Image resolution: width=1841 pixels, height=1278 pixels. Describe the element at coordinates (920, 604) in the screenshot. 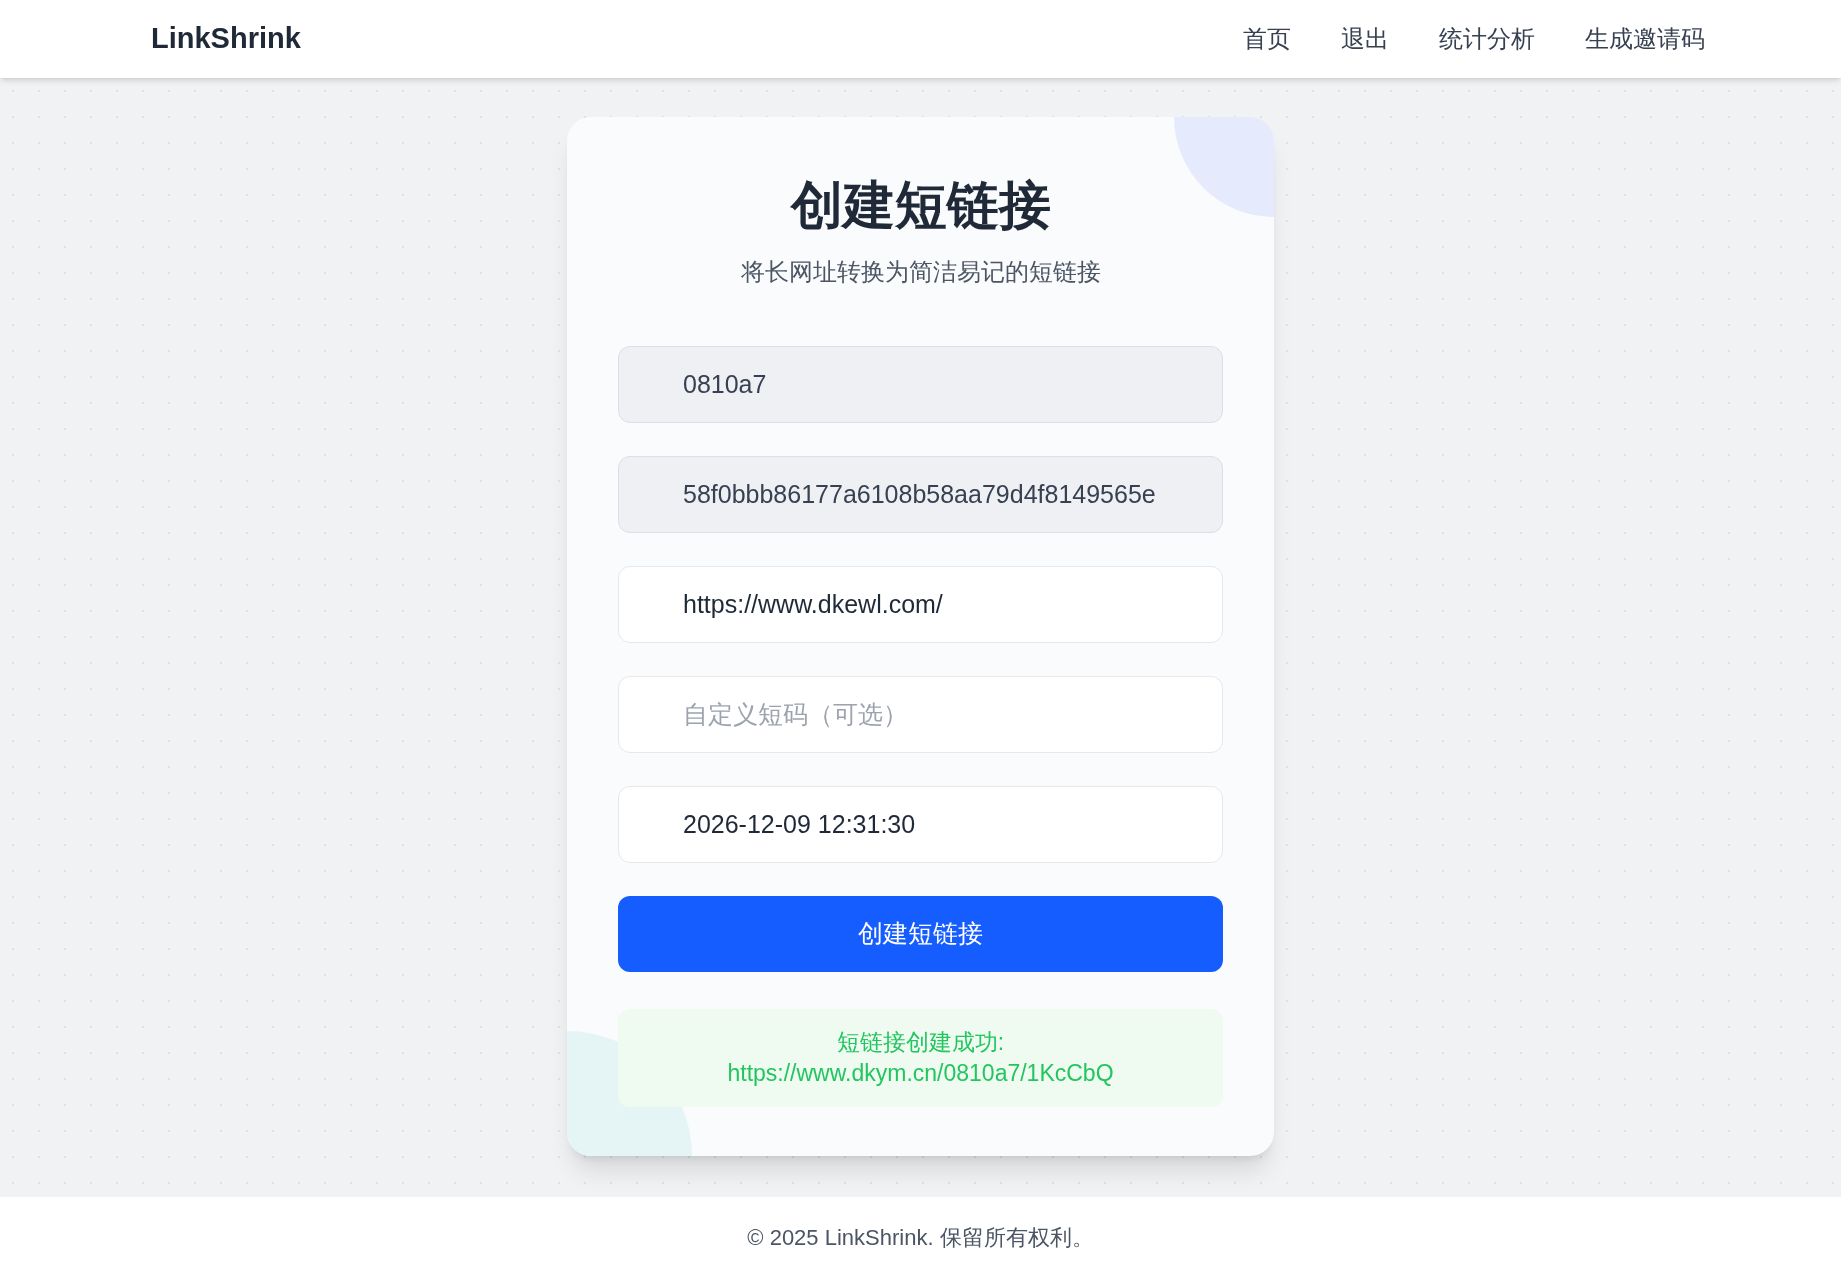

I see `input-field: https://www.dkewl.com/` at that location.